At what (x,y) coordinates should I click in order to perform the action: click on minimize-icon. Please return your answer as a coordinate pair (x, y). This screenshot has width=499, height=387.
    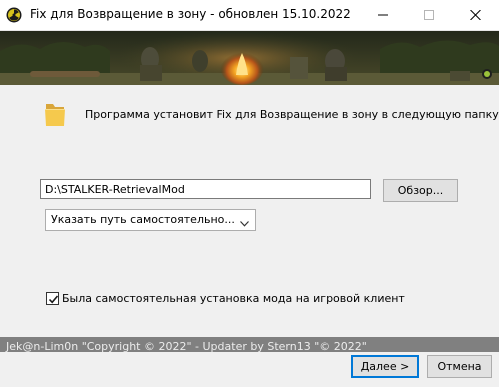
    Looking at the image, I should click on (383, 15).